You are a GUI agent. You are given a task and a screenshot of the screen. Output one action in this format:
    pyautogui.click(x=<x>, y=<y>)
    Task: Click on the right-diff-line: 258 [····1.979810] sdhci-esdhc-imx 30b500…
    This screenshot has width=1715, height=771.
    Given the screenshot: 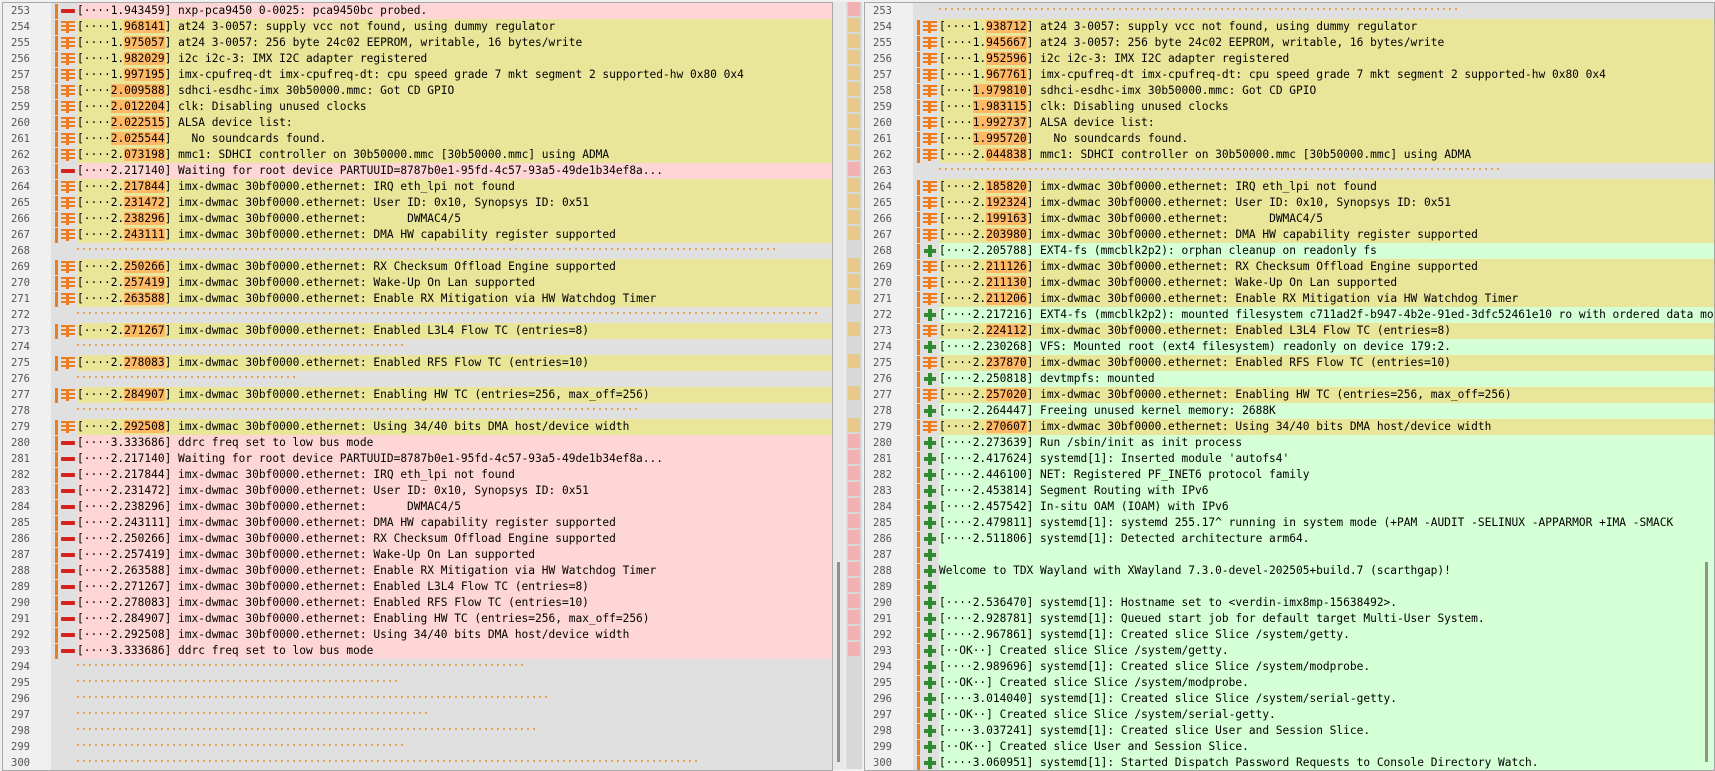 What is the action you would take?
    pyautogui.click(x=1289, y=91)
    